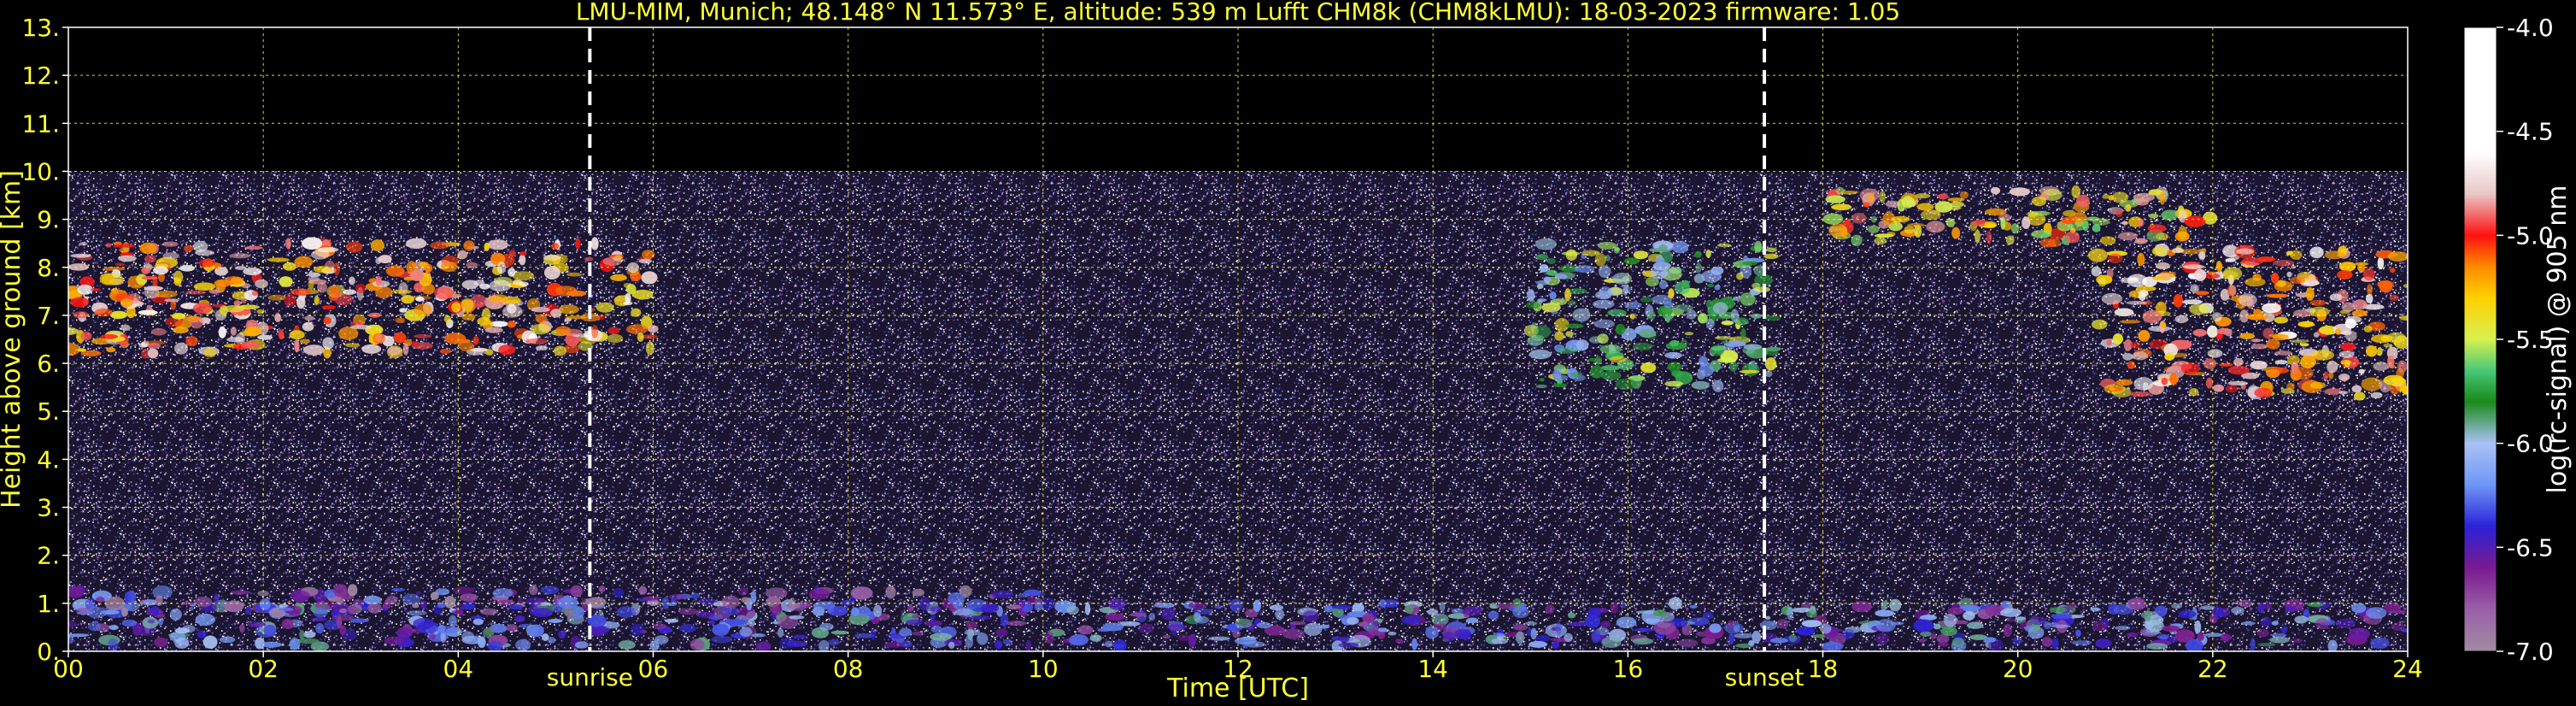 This screenshot has height=706, width=2576. What do you see at coordinates (1628, 669) in the screenshot?
I see `x-tick-label: 16` at bounding box center [1628, 669].